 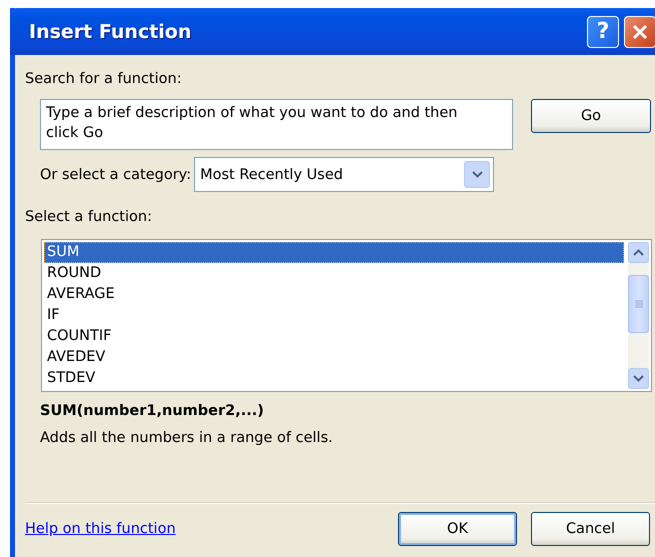 What do you see at coordinates (88, 217) in the screenshot?
I see `function-list-label: Select a function:` at bounding box center [88, 217].